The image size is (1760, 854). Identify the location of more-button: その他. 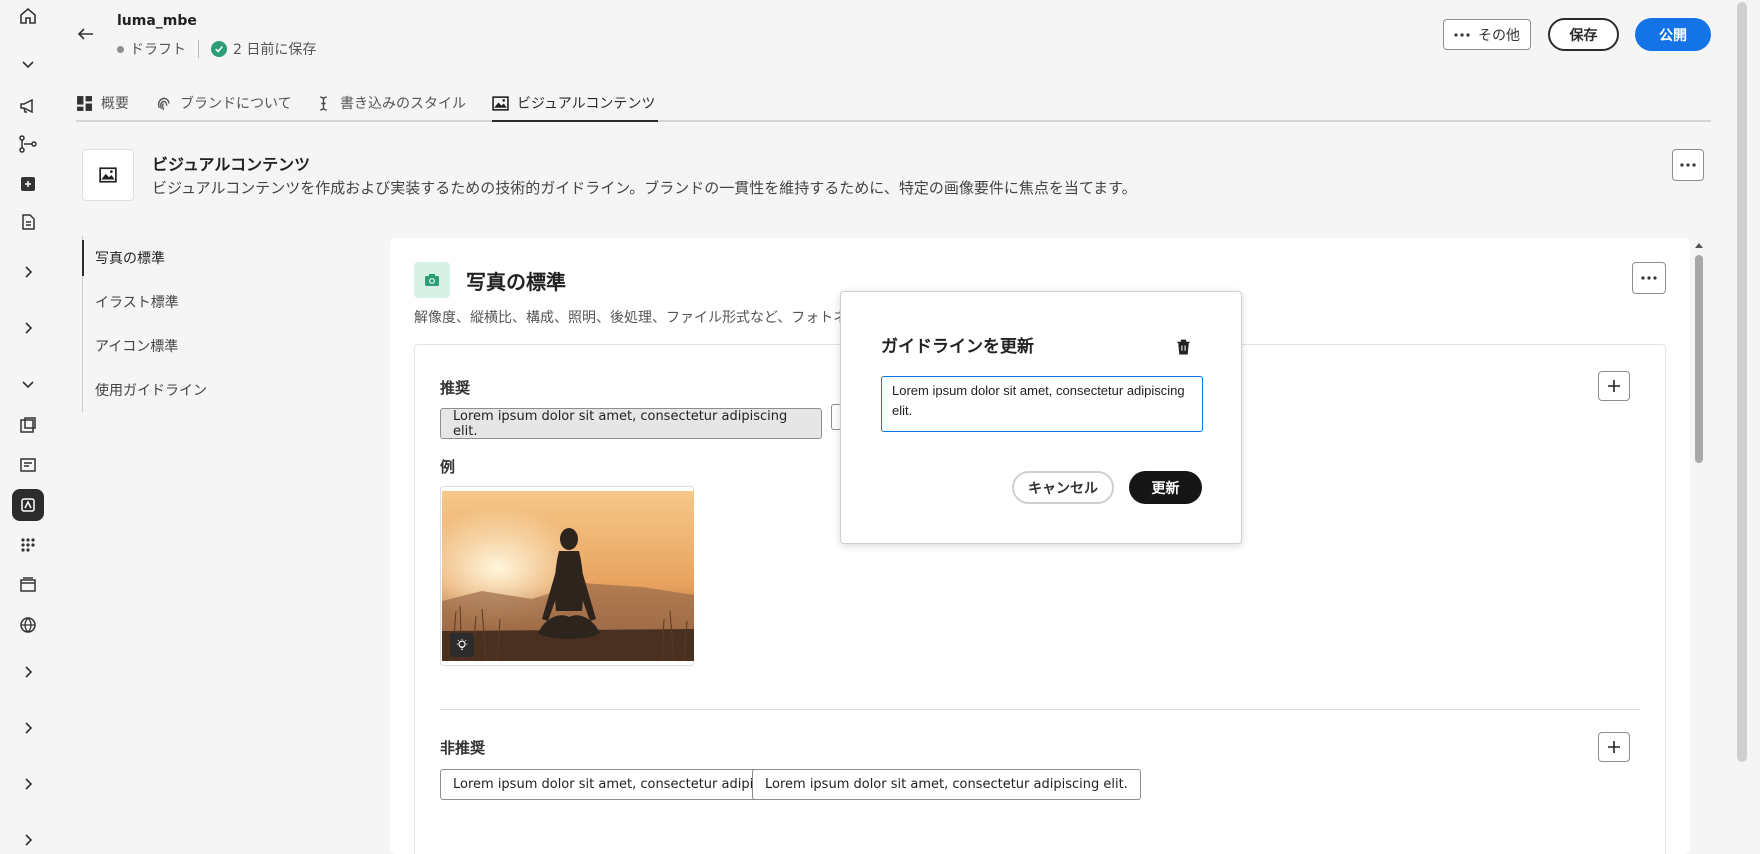
(1487, 34).